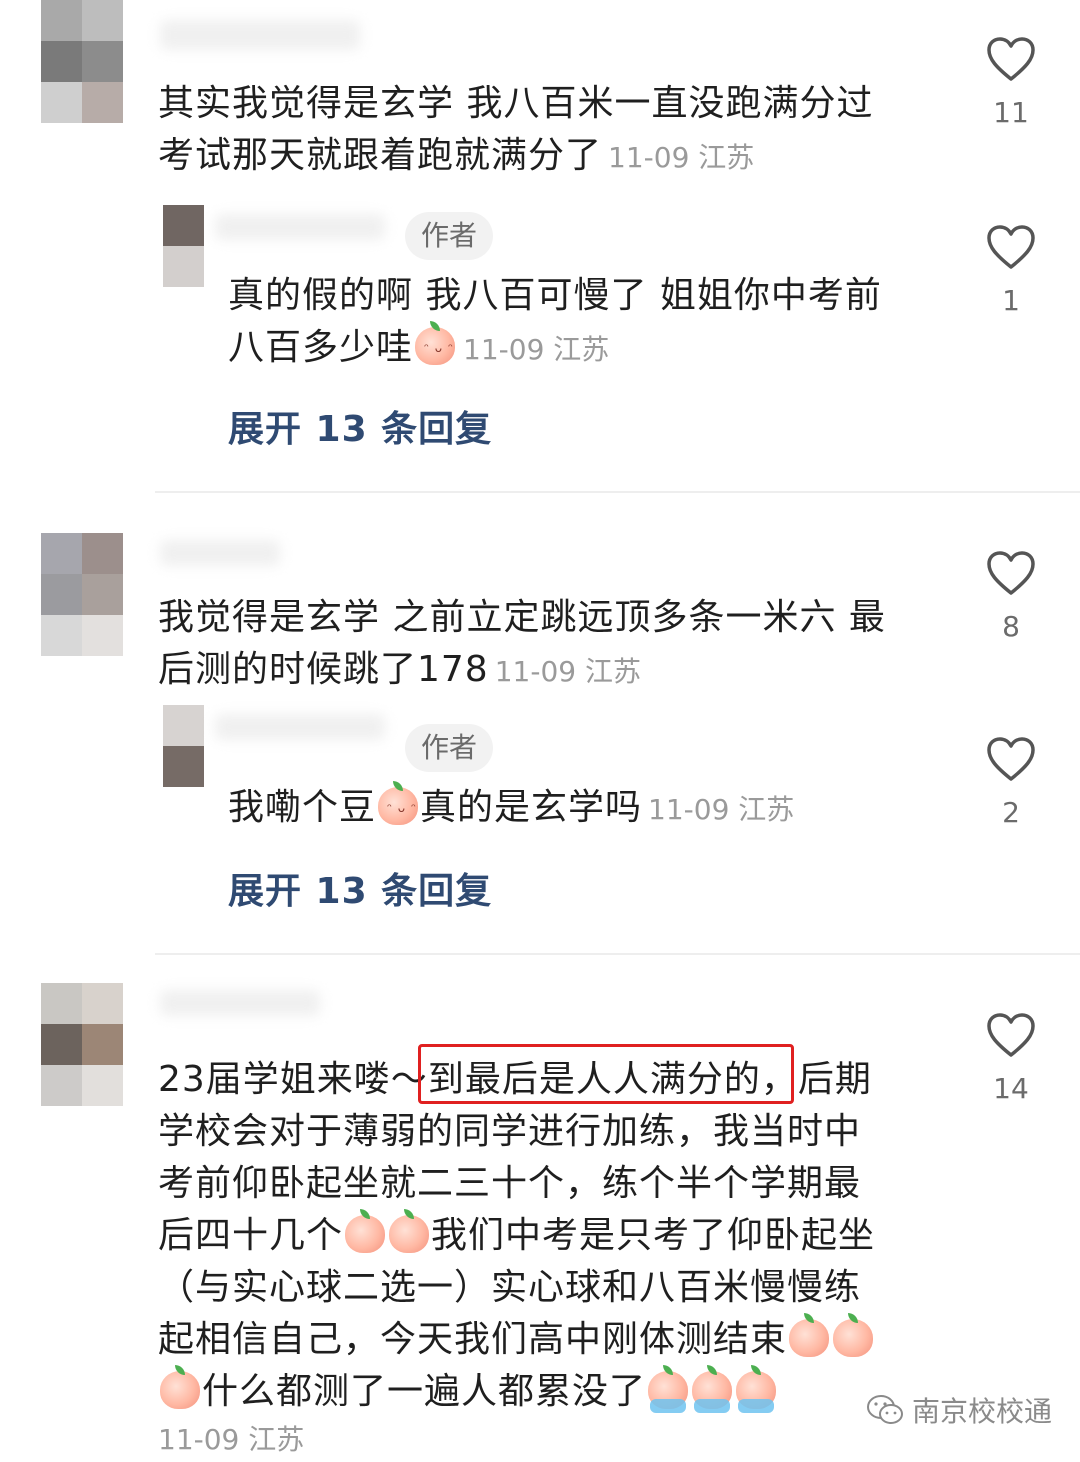 This screenshot has height=1462, width=1080. Describe the element at coordinates (885, 1409) in the screenshot. I see `wechat-icon` at that location.